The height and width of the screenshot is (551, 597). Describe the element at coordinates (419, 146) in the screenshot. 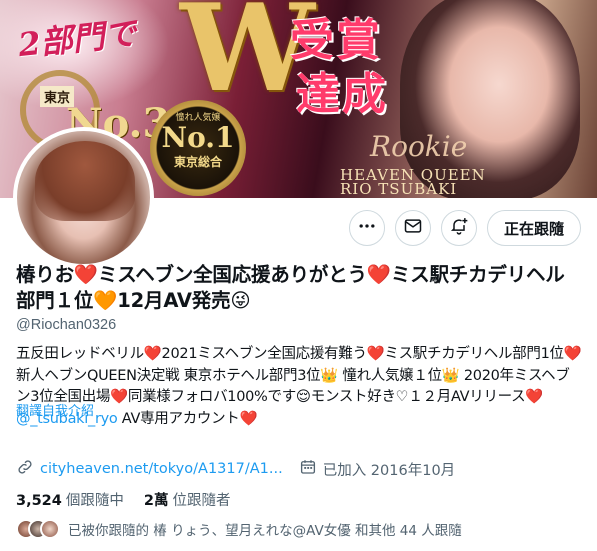

I see `banner-rookie: Rookie` at that location.